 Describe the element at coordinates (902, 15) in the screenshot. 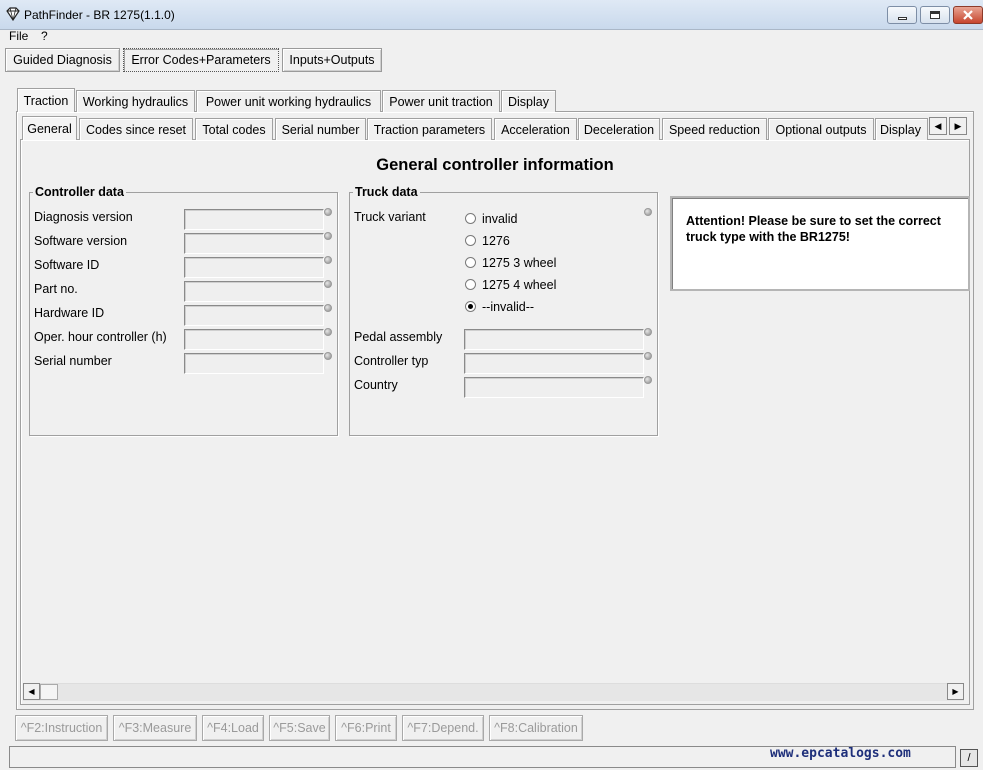

I see `minimize-button` at that location.